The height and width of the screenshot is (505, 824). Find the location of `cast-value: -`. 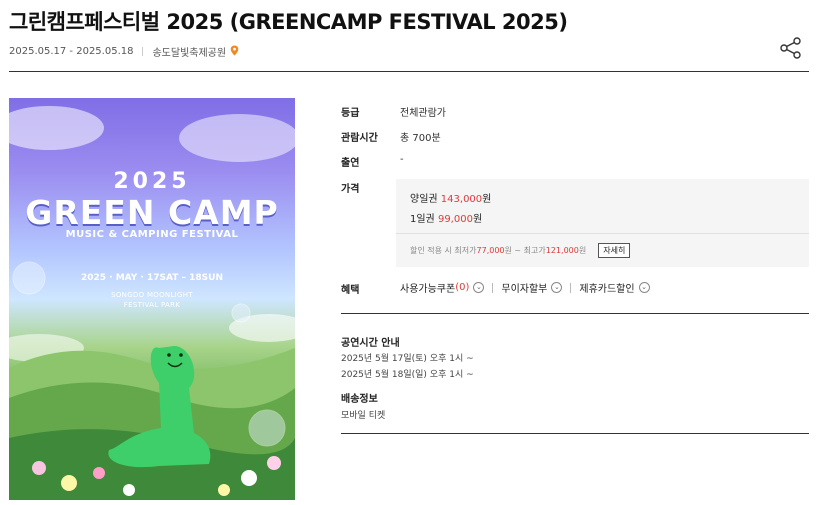

cast-value: - is located at coordinates (402, 159).